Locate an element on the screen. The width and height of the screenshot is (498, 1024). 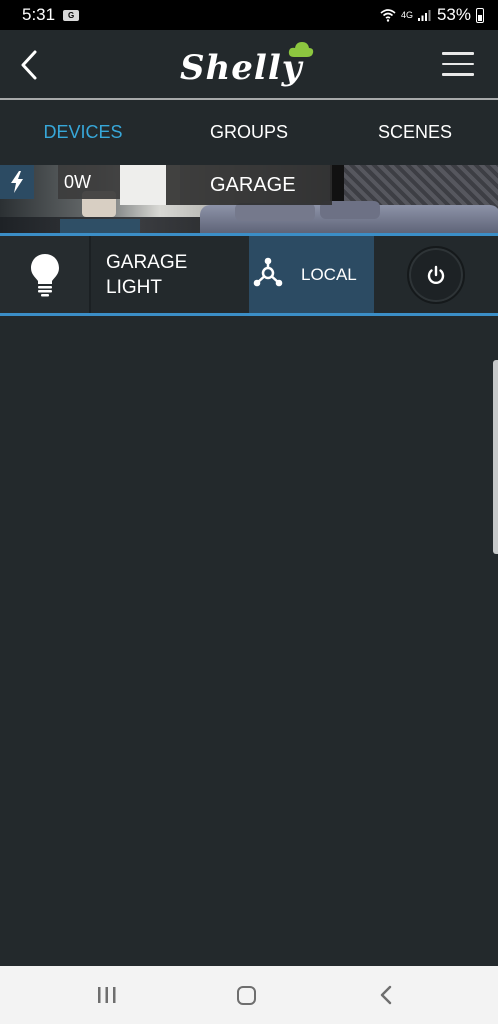
system-nav-bar is located at coordinates (249, 995).